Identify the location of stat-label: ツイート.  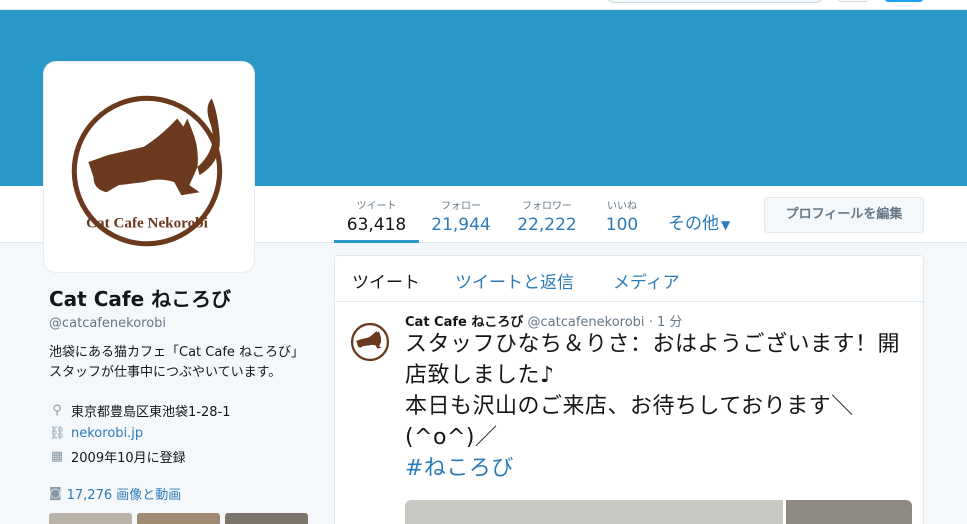
(376, 206).